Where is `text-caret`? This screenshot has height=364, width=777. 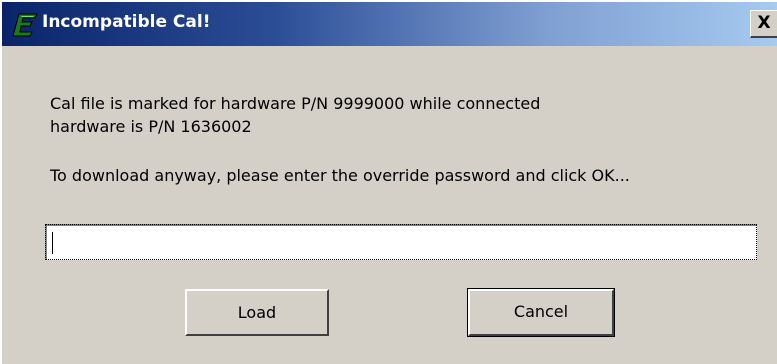 text-caret is located at coordinates (52, 243).